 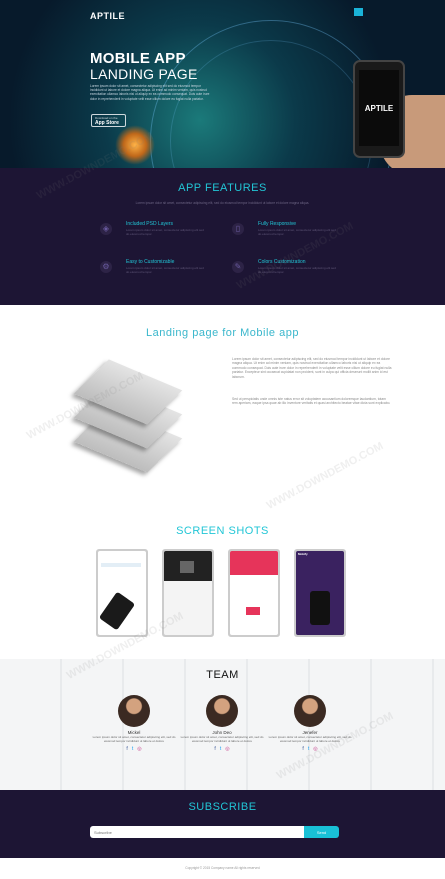 I want to click on phone-mockup: APTILE, so click(x=379, y=109).